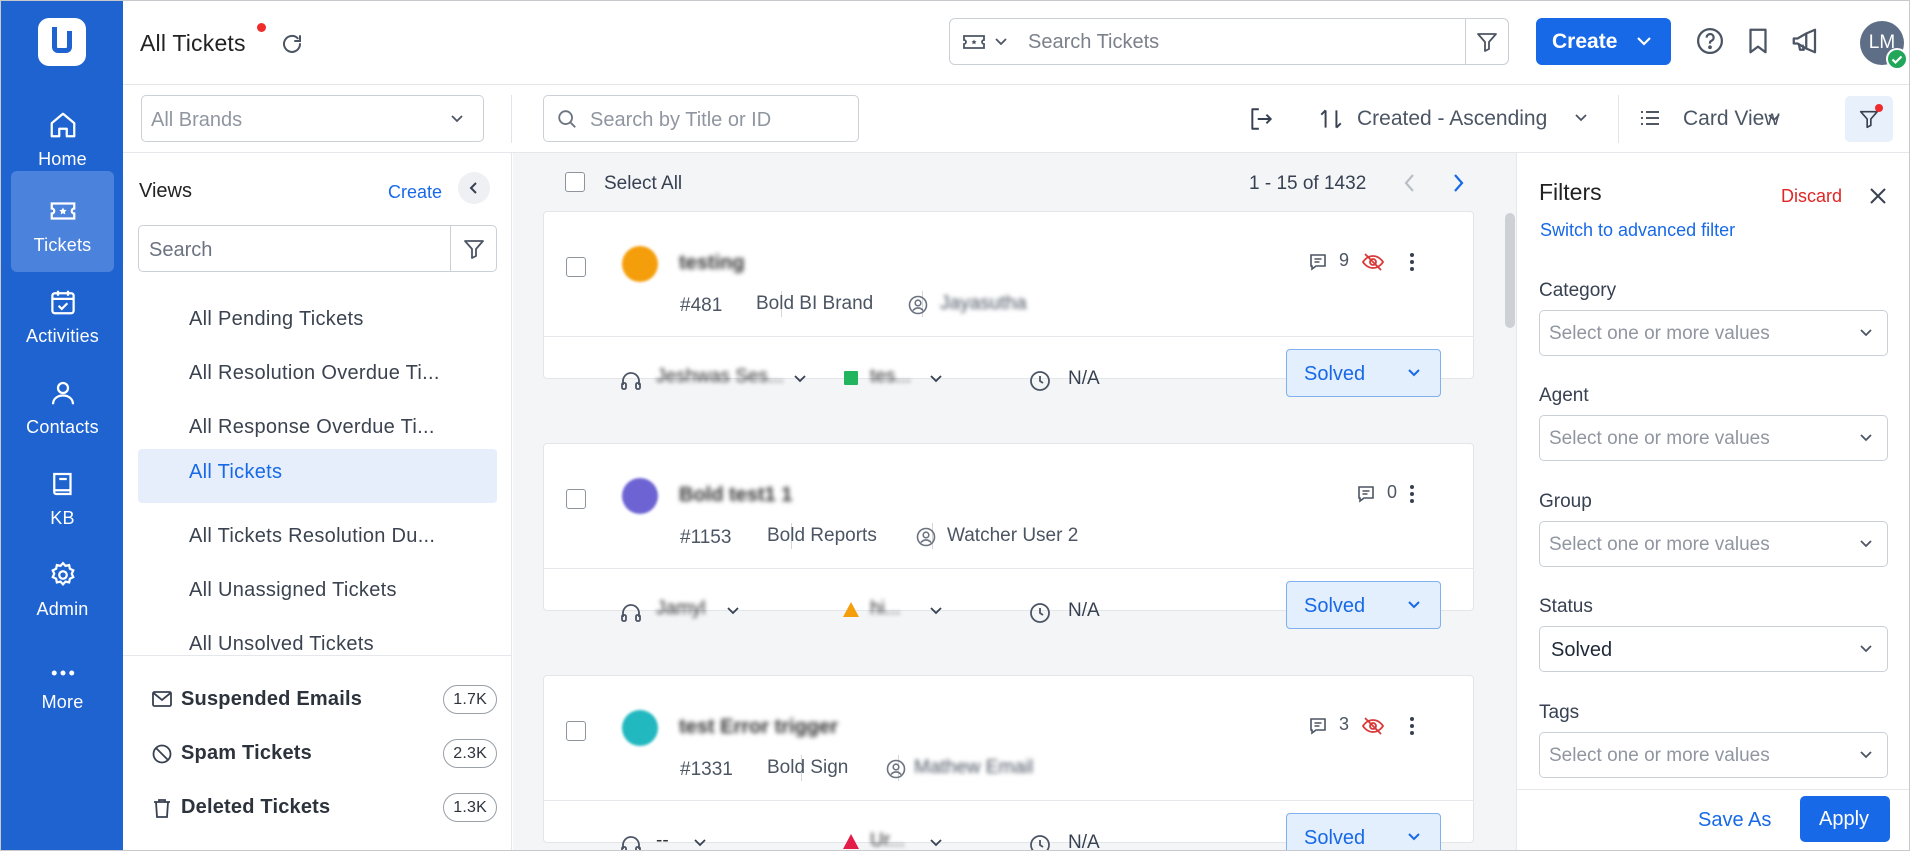 This screenshot has width=1910, height=851. Describe the element at coordinates (701, 118) in the screenshot. I see `title-search-input: Search by Title or ID` at that location.